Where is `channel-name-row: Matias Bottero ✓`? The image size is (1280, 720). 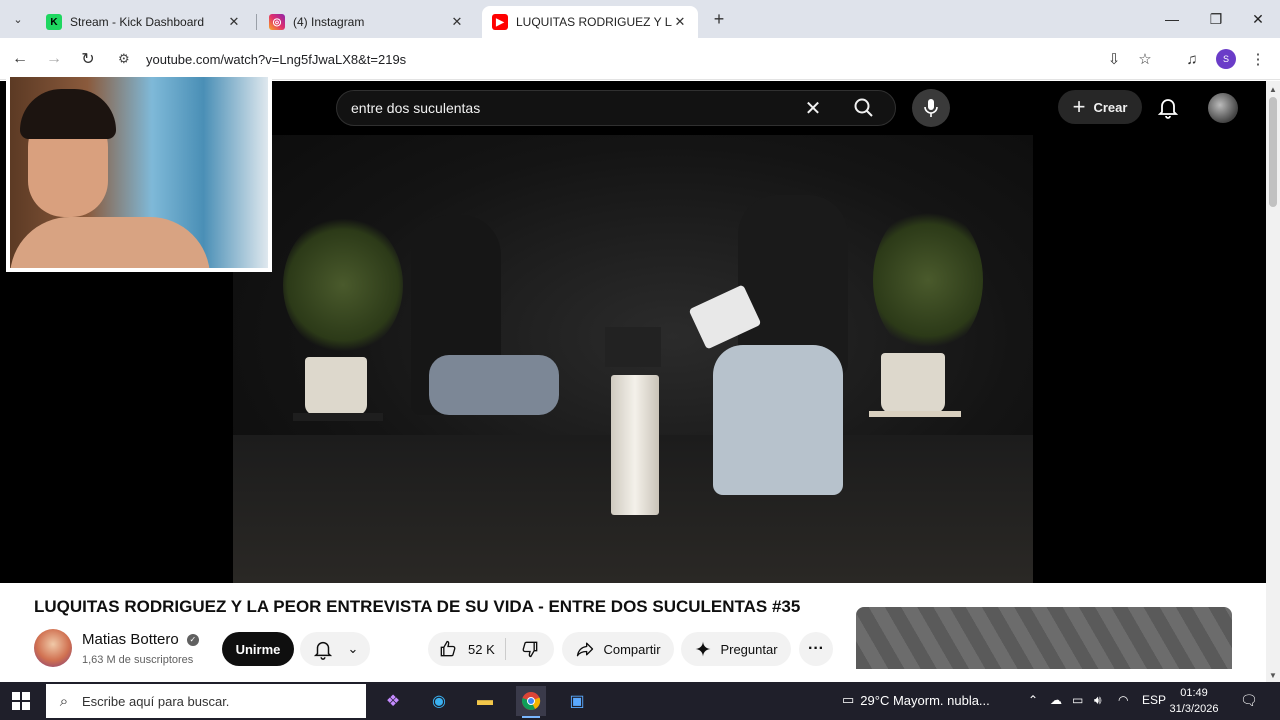
channel-name-row: Matias Bottero ✓ is located at coordinates (140, 639).